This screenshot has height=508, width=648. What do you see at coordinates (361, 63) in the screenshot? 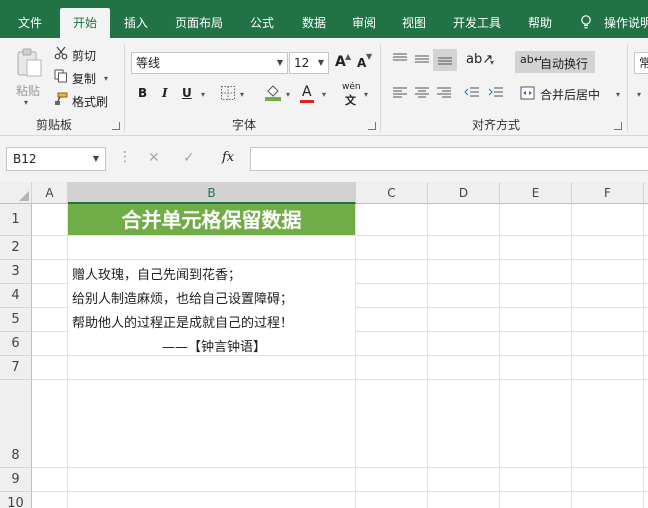
I see `shrink-font-button: A` at bounding box center [361, 63].